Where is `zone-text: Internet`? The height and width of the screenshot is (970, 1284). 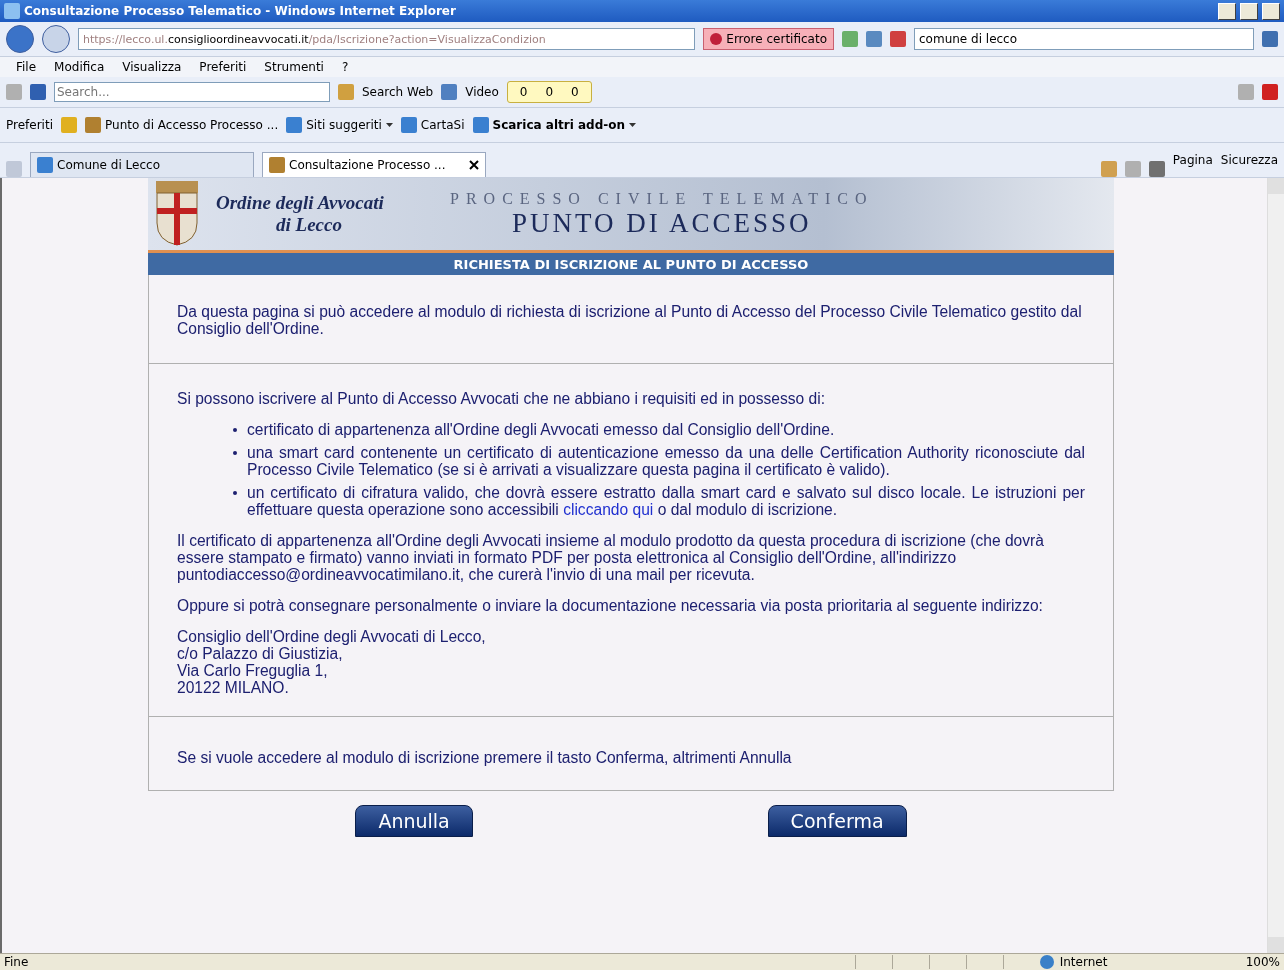 zone-text: Internet is located at coordinates (1084, 962).